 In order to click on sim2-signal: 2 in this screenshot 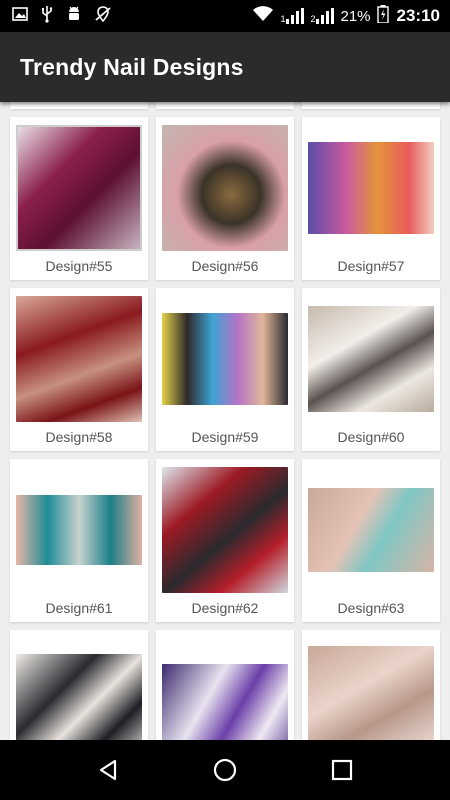, I will do `click(322, 16)`.